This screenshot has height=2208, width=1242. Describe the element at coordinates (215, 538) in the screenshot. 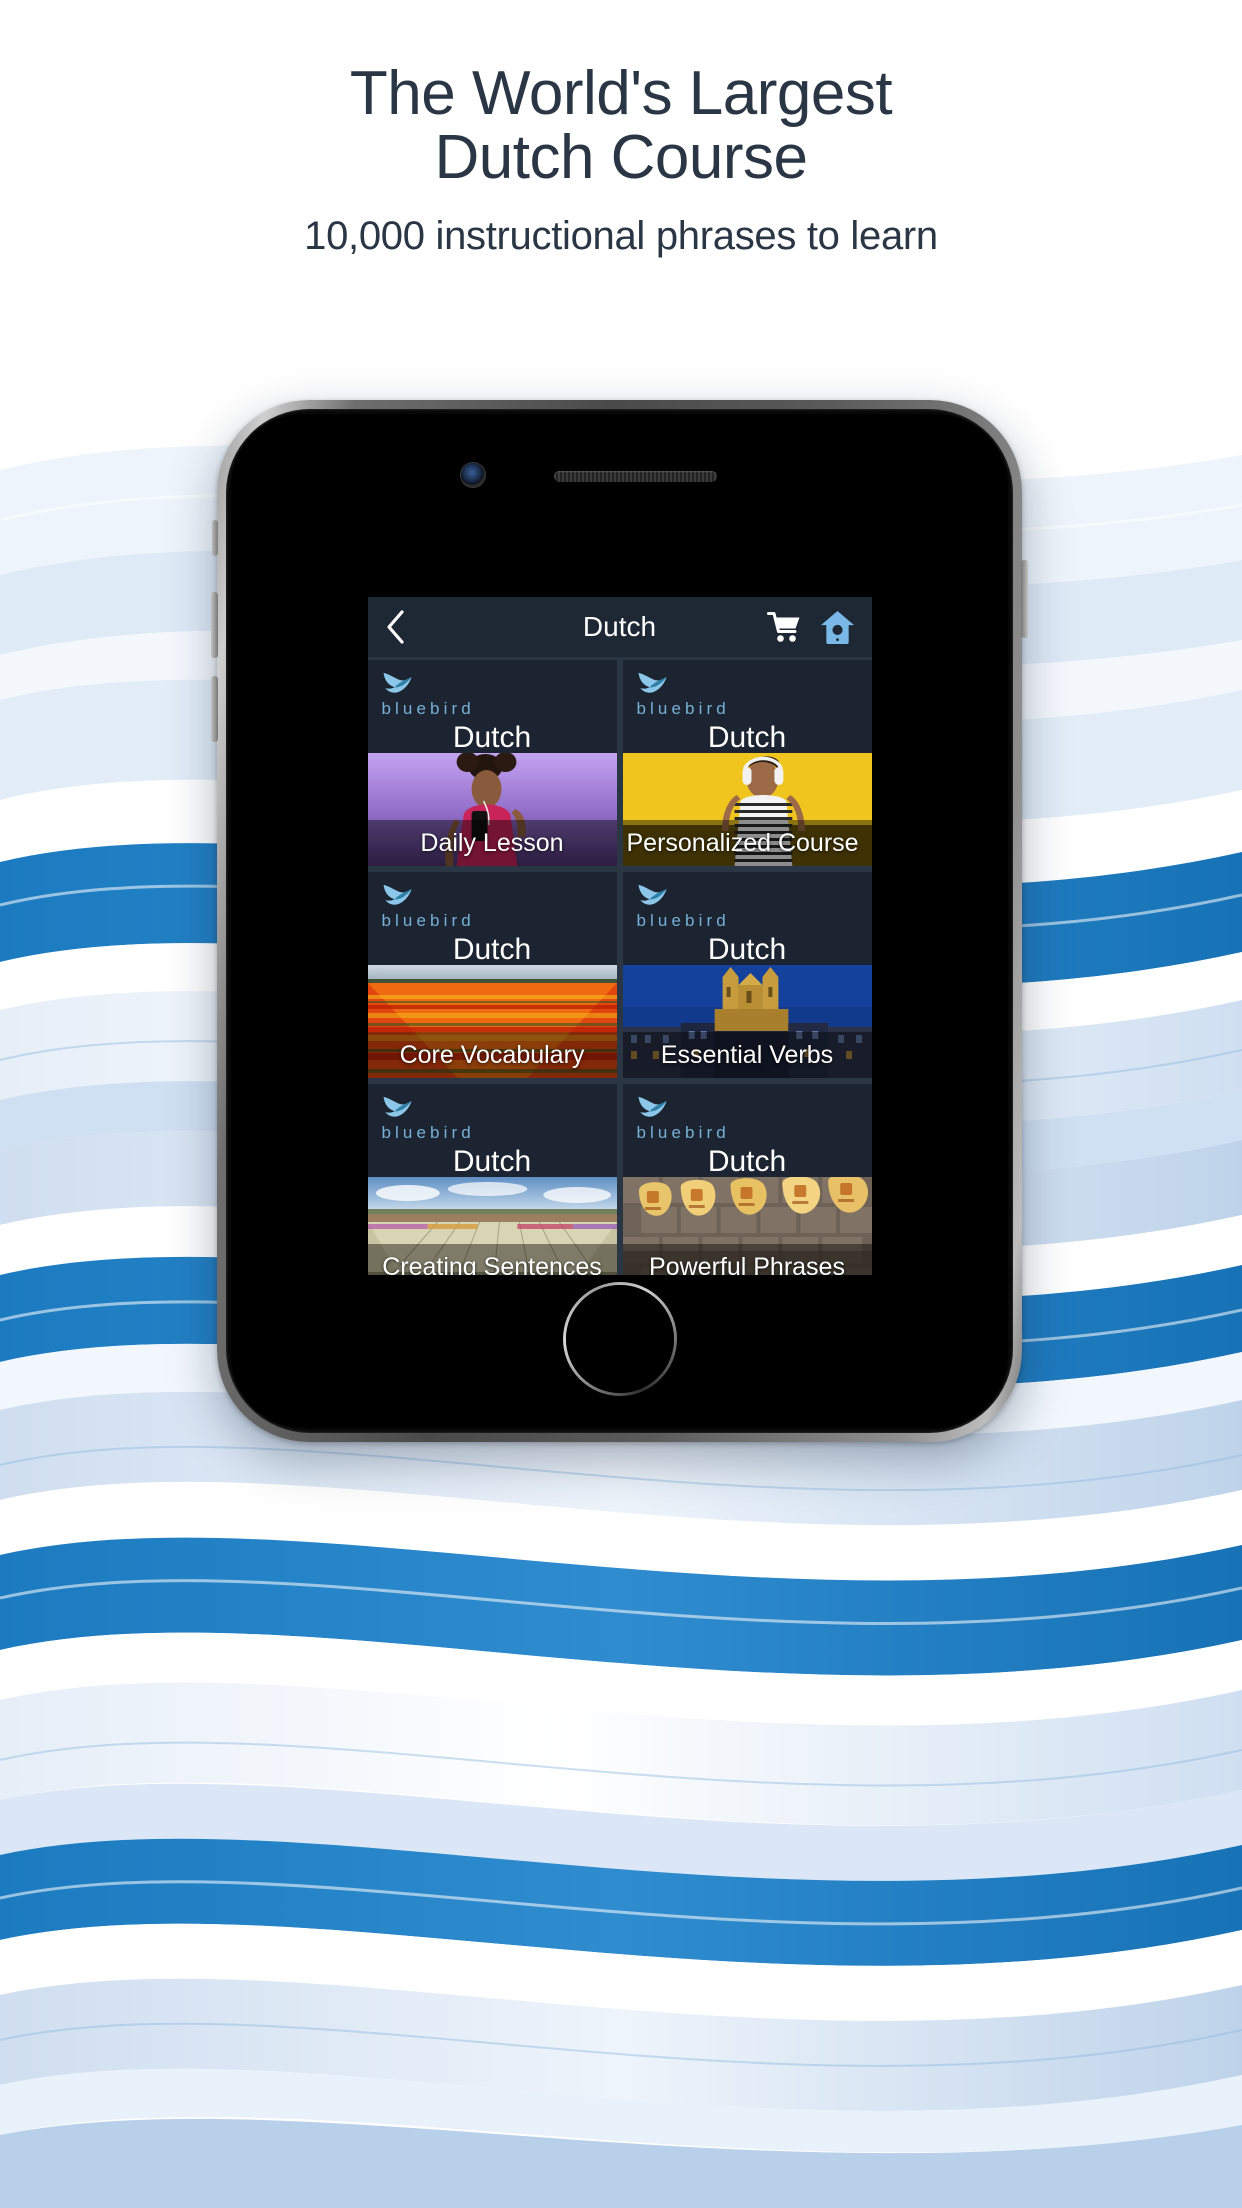

I see `phone-silent-switch` at that location.